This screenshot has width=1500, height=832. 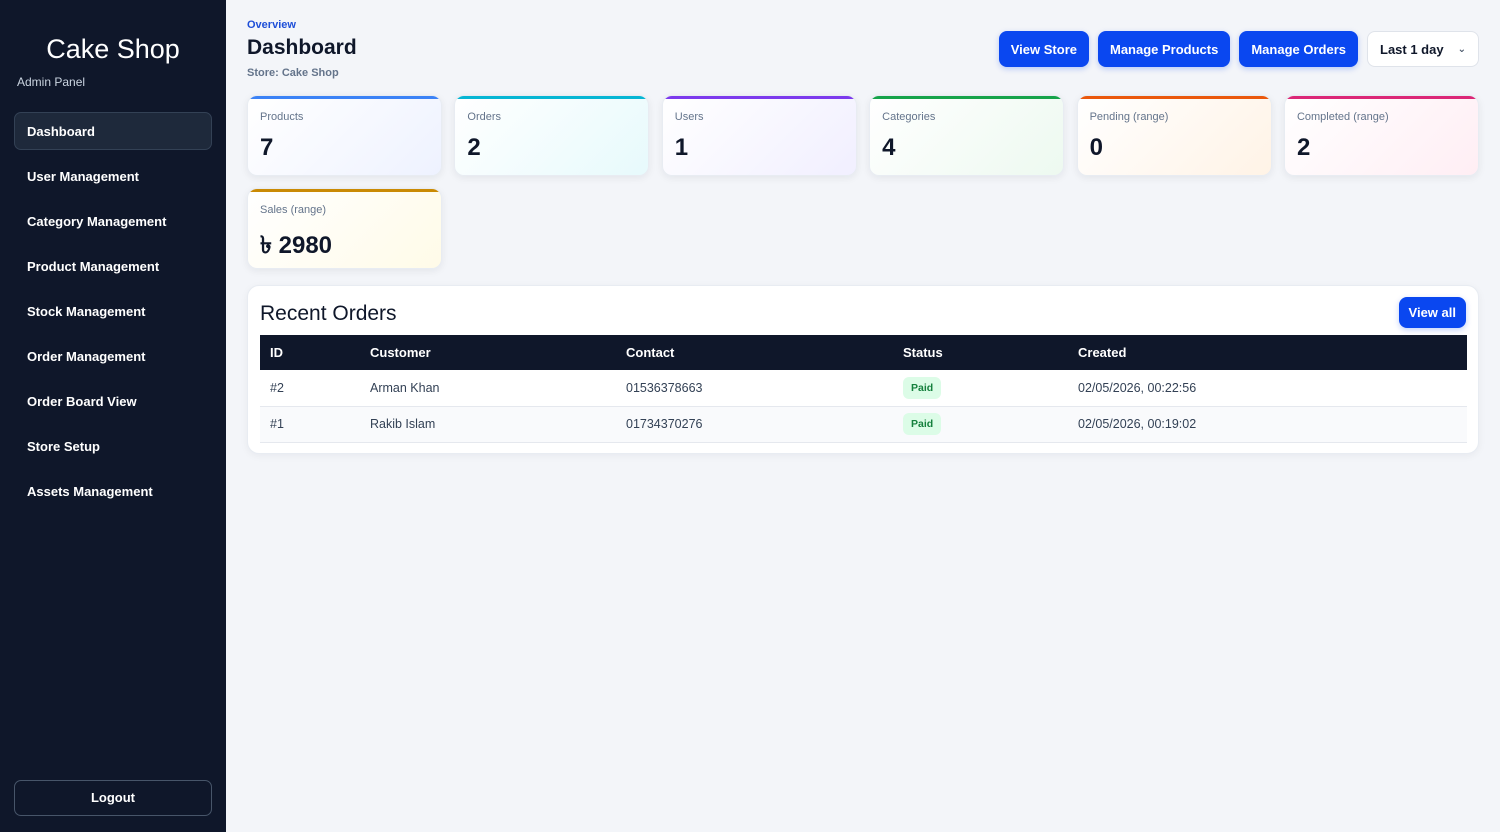 What do you see at coordinates (1137, 424) in the screenshot?
I see `order-created: 02/05/2026, 00:19:02` at bounding box center [1137, 424].